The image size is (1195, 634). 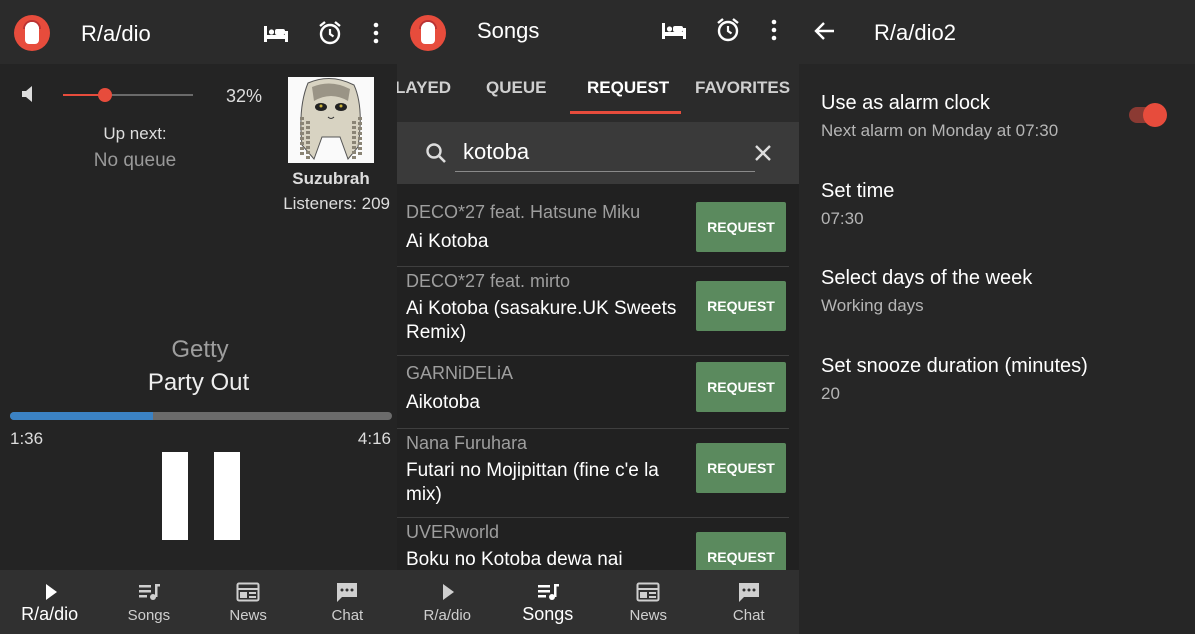 What do you see at coordinates (135, 160) in the screenshot?
I see `up-next-value: No queue` at bounding box center [135, 160].